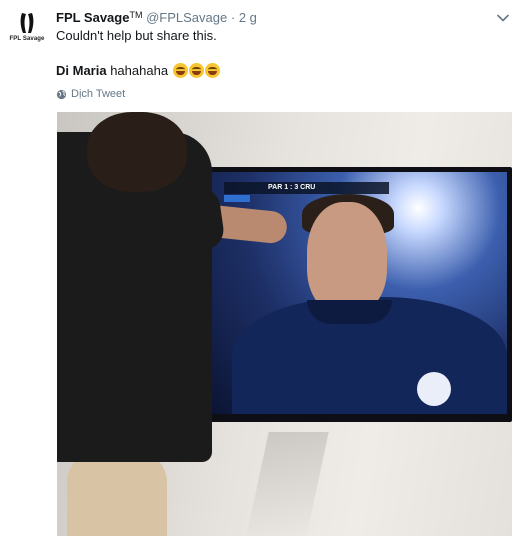 The width and height of the screenshot is (521, 536). Describe the element at coordinates (248, 17) in the screenshot. I see `tweet-timestamp: 2 g` at that location.